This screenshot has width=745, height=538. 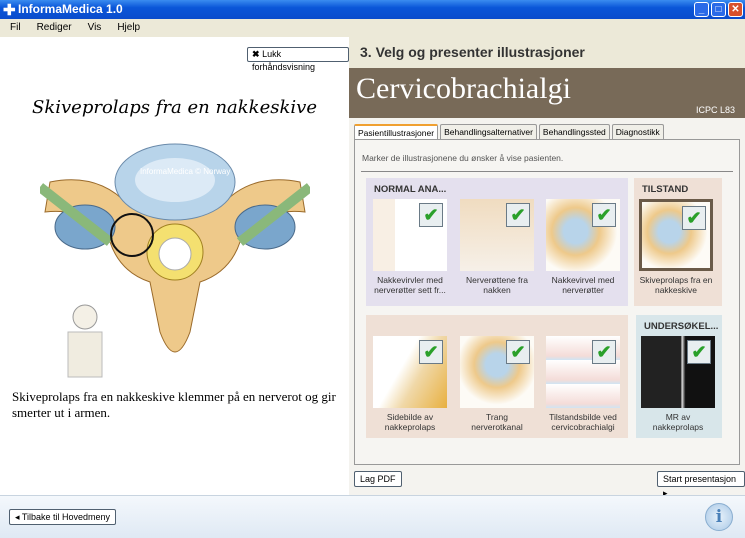 What do you see at coordinates (637, 131) in the screenshot?
I see `tab-diagnostikk: Diagnostikk` at bounding box center [637, 131].